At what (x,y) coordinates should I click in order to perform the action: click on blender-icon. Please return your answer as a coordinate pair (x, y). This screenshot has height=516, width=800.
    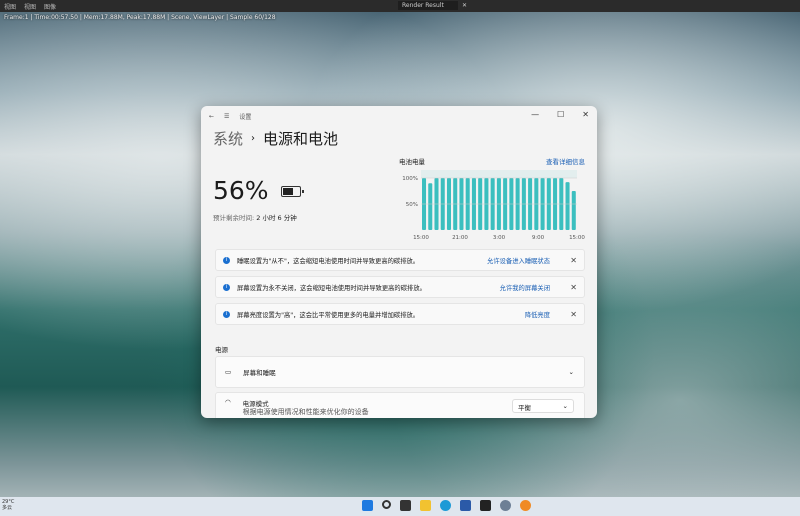
    Looking at the image, I should click on (525, 505).